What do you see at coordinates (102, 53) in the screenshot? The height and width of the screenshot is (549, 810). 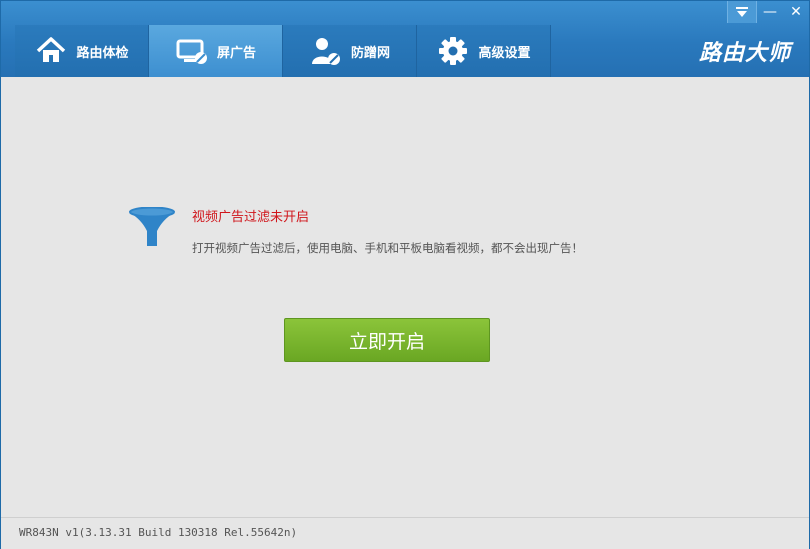 I see `tab-label: 路由体检` at bounding box center [102, 53].